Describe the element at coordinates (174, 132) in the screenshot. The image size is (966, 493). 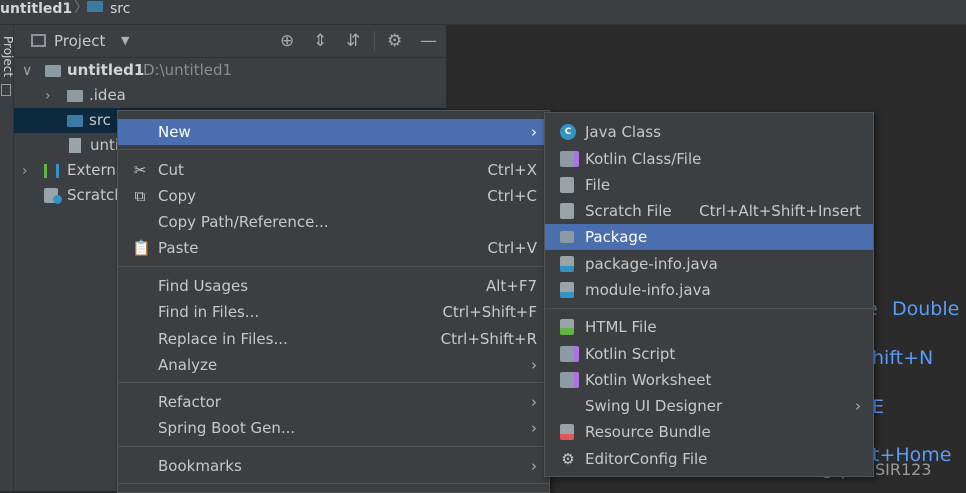
I see `menu-item-label: New` at that location.